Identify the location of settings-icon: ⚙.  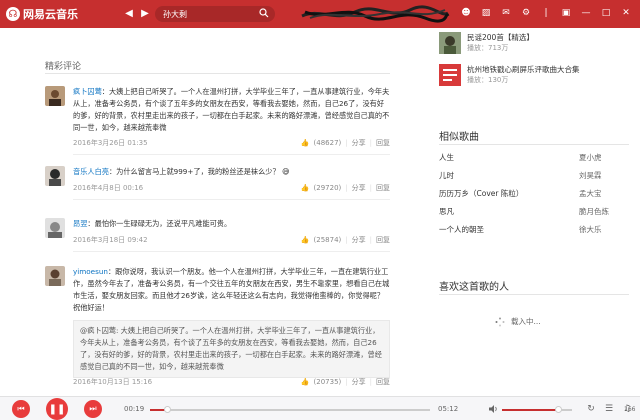
(526, 13).